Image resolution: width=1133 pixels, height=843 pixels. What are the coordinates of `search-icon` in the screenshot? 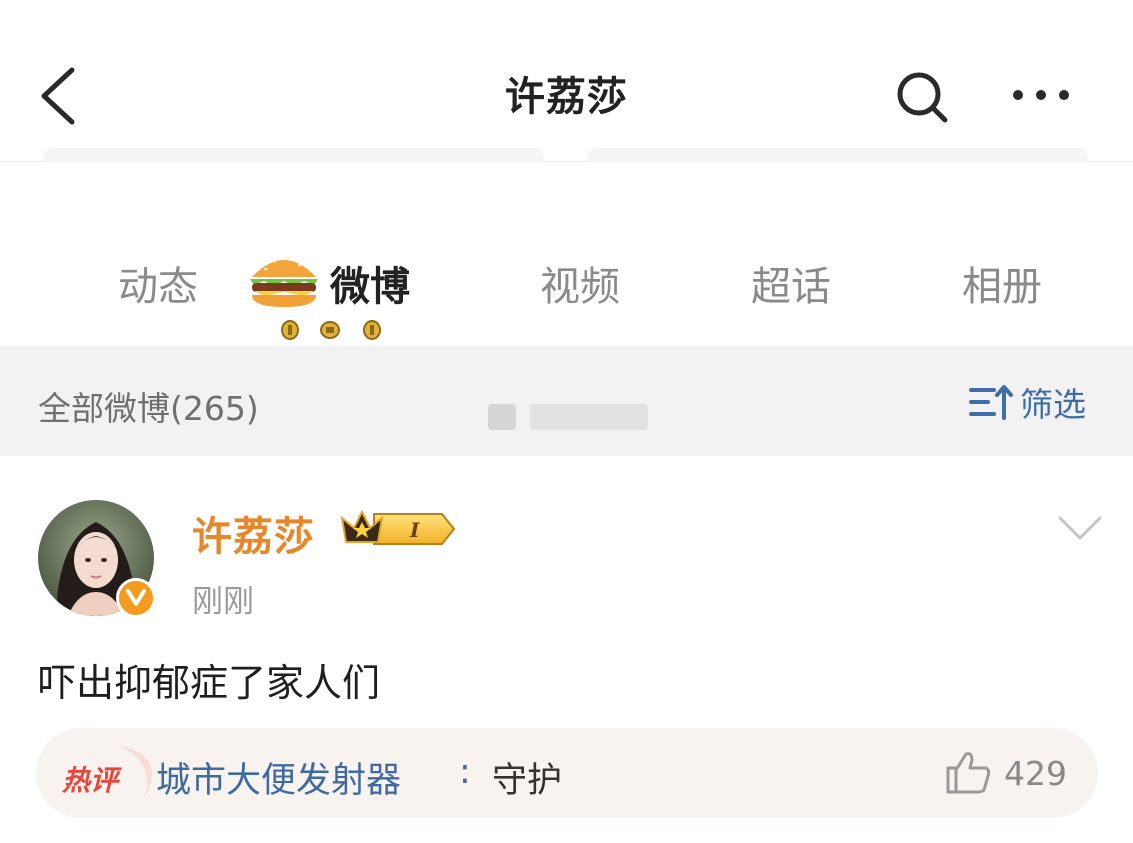 It's located at (922, 97).